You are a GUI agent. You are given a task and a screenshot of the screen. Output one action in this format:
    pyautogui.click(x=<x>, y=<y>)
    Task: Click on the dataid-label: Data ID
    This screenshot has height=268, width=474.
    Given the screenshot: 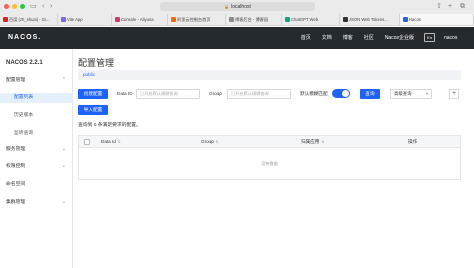 What is the action you would take?
    pyautogui.click(x=125, y=93)
    